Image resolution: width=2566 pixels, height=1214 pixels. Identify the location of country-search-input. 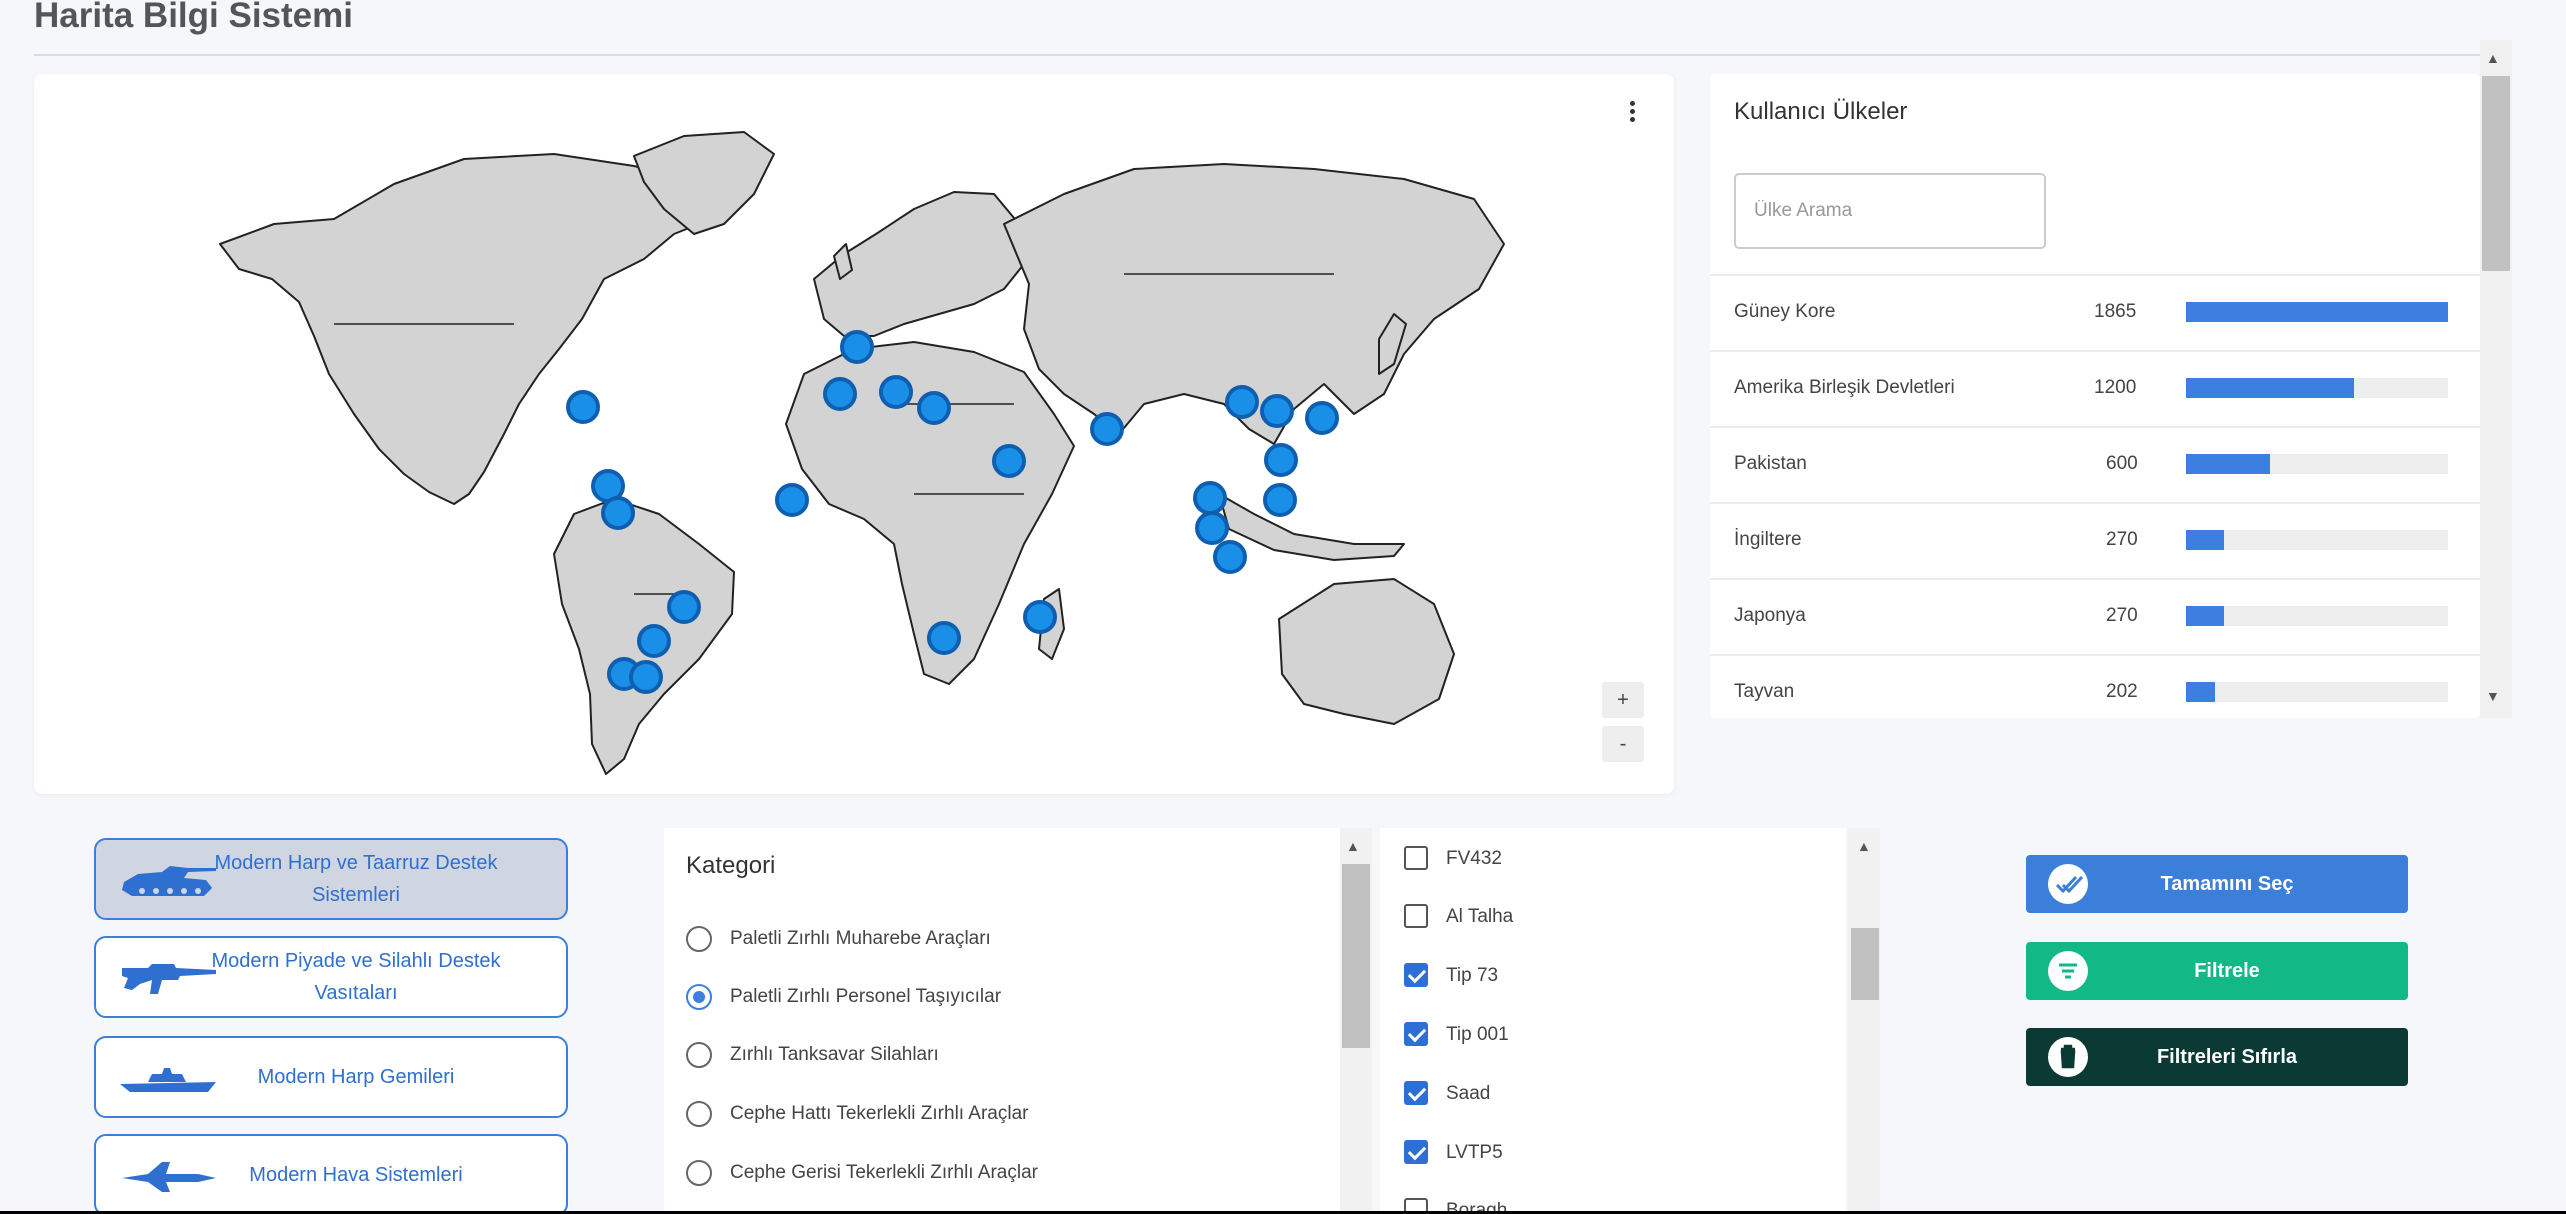
(1890, 211).